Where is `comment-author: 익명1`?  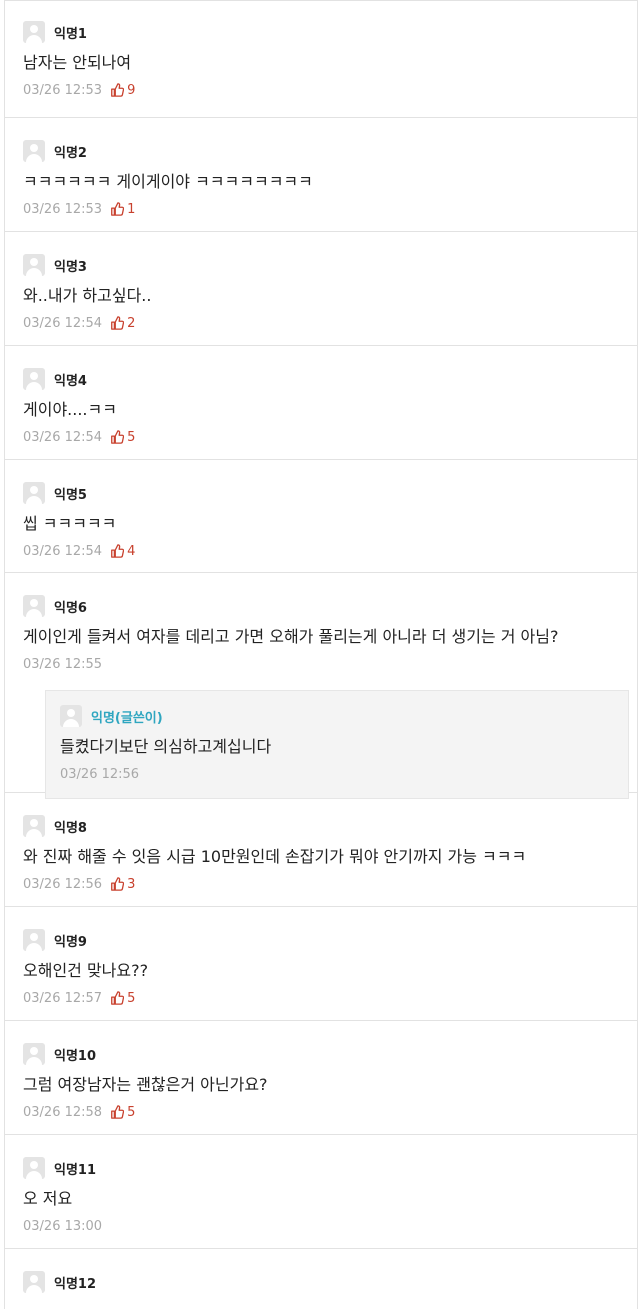 comment-author: 익명1 is located at coordinates (70, 34).